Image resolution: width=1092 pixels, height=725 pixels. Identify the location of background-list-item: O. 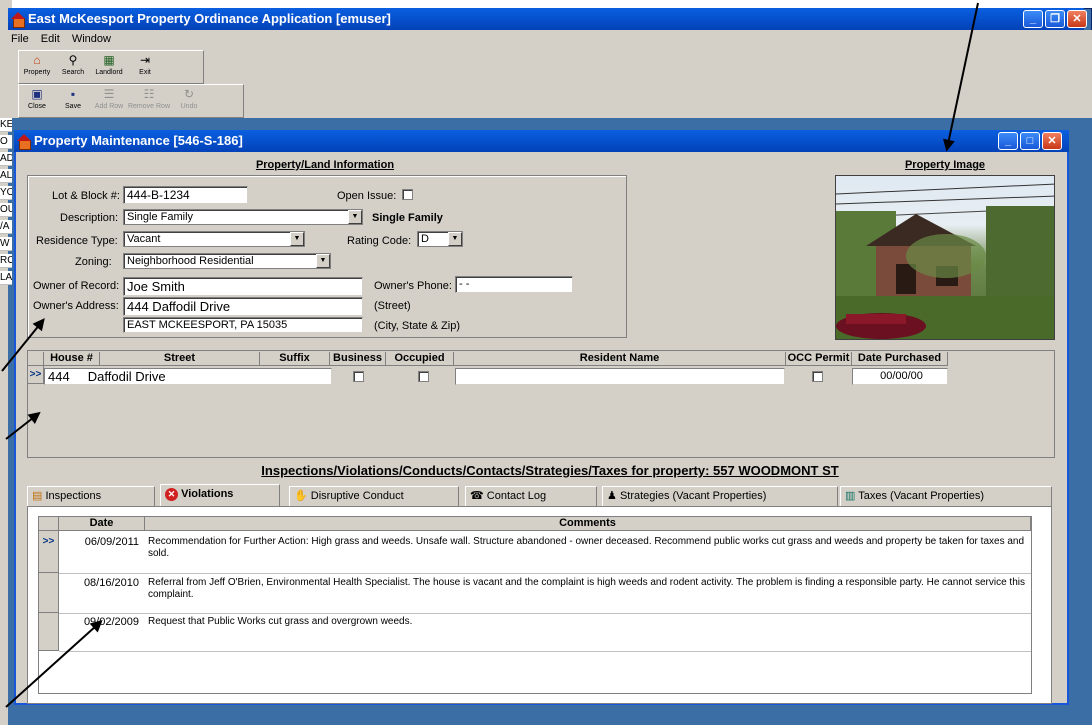
(6, 142).